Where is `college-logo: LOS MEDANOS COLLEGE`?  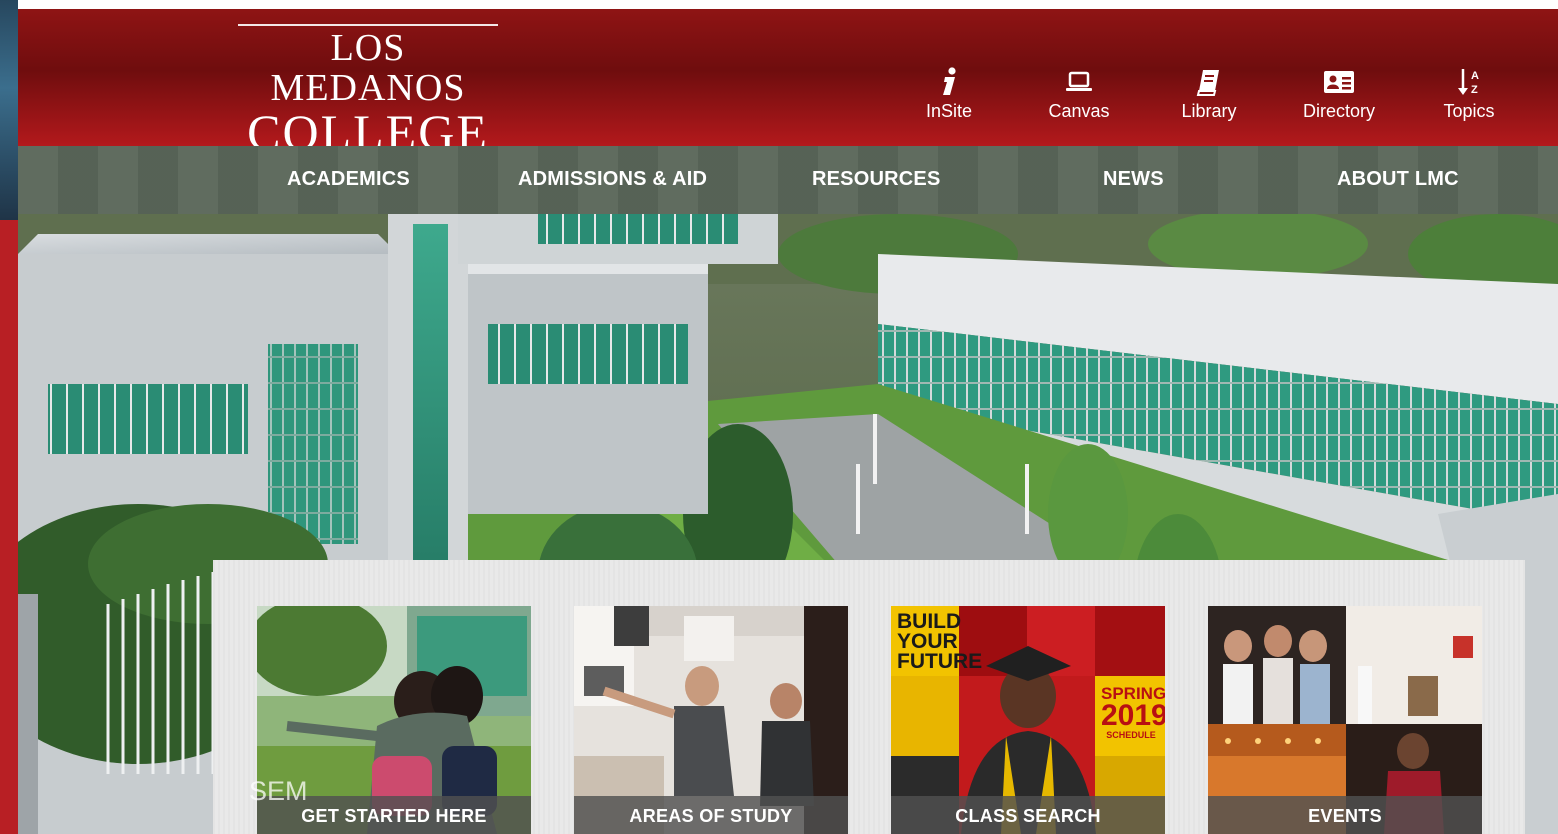 college-logo: LOS MEDANOS COLLEGE is located at coordinates (368, 91).